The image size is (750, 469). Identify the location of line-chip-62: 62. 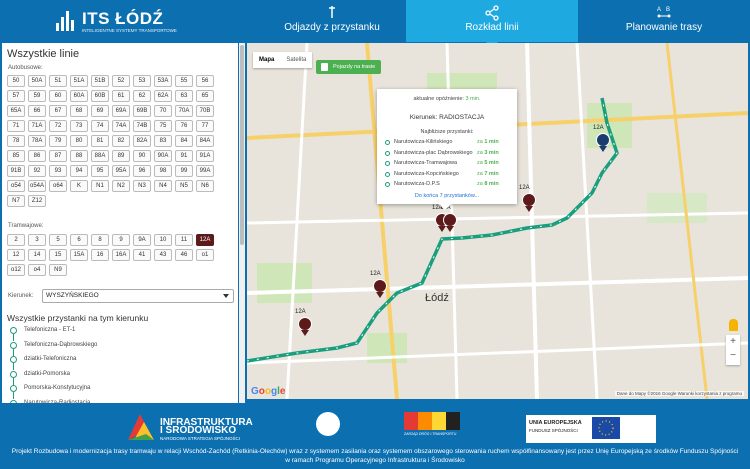
(142, 96).